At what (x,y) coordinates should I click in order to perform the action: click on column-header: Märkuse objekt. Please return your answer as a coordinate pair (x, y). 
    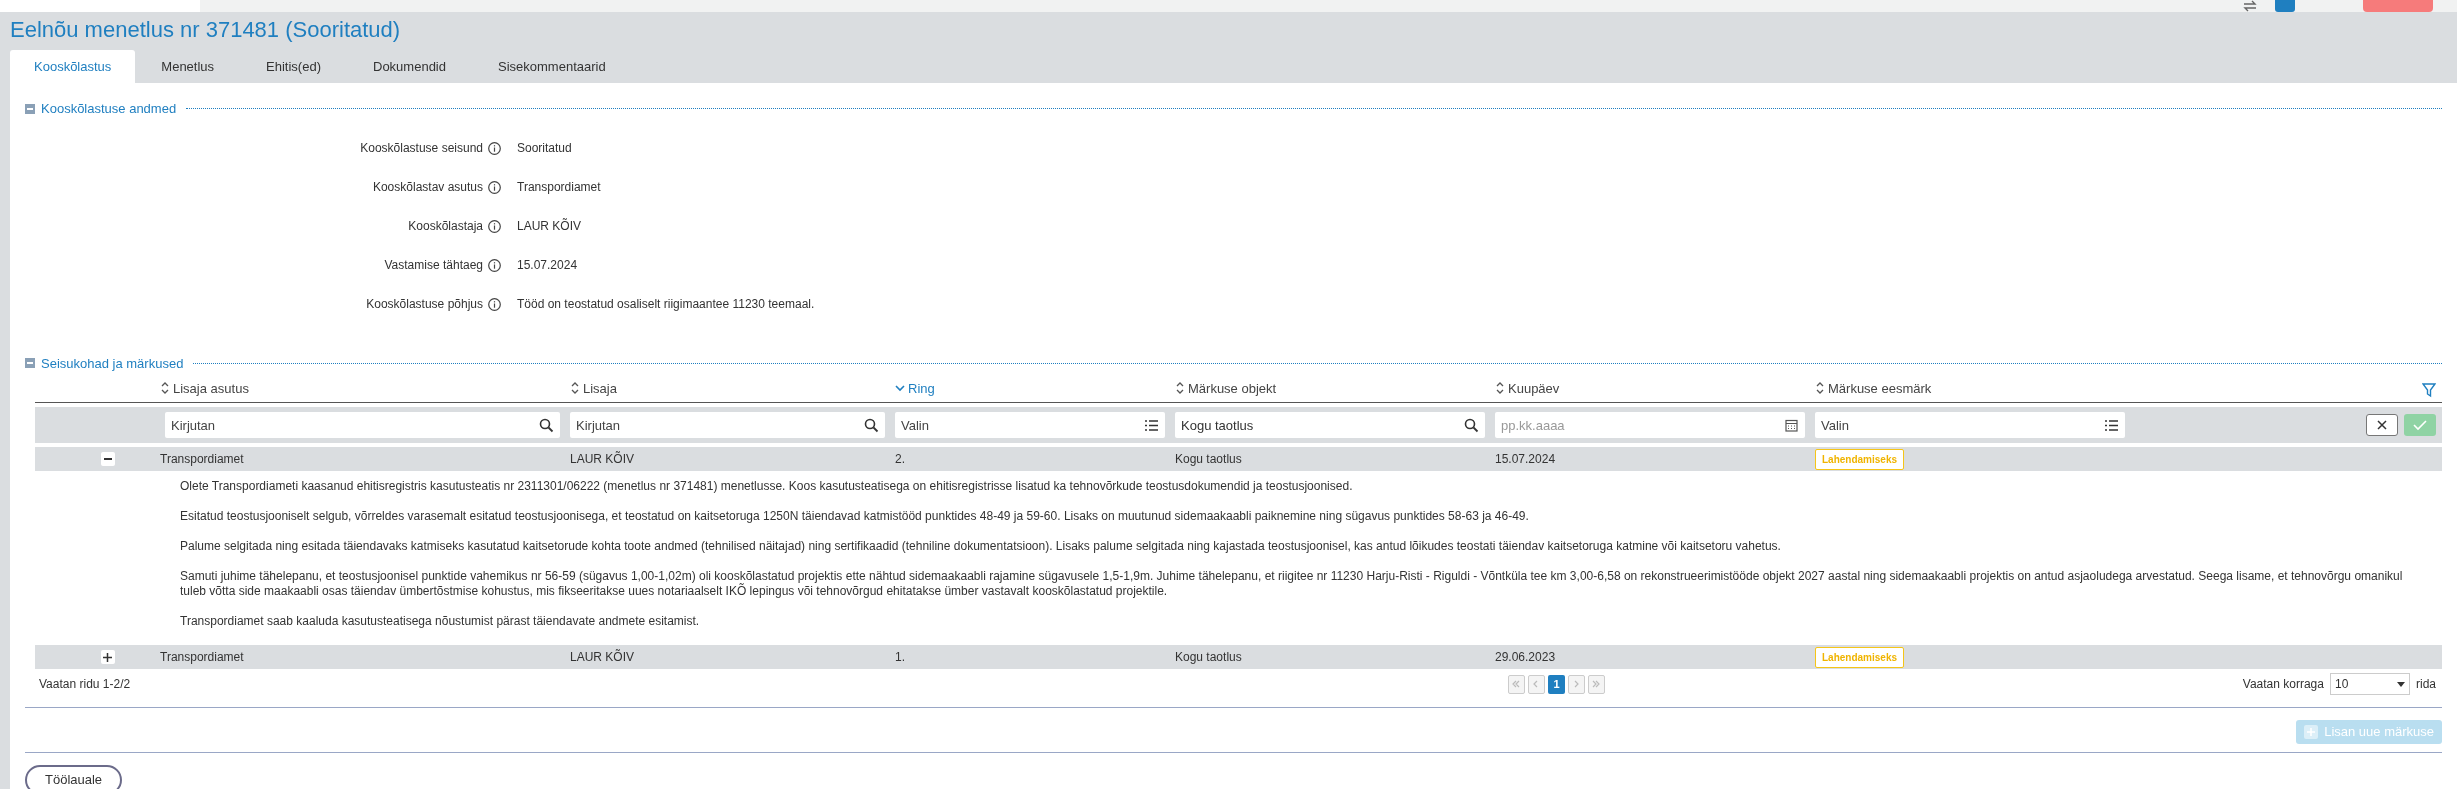
    Looking at the image, I should click on (1232, 388).